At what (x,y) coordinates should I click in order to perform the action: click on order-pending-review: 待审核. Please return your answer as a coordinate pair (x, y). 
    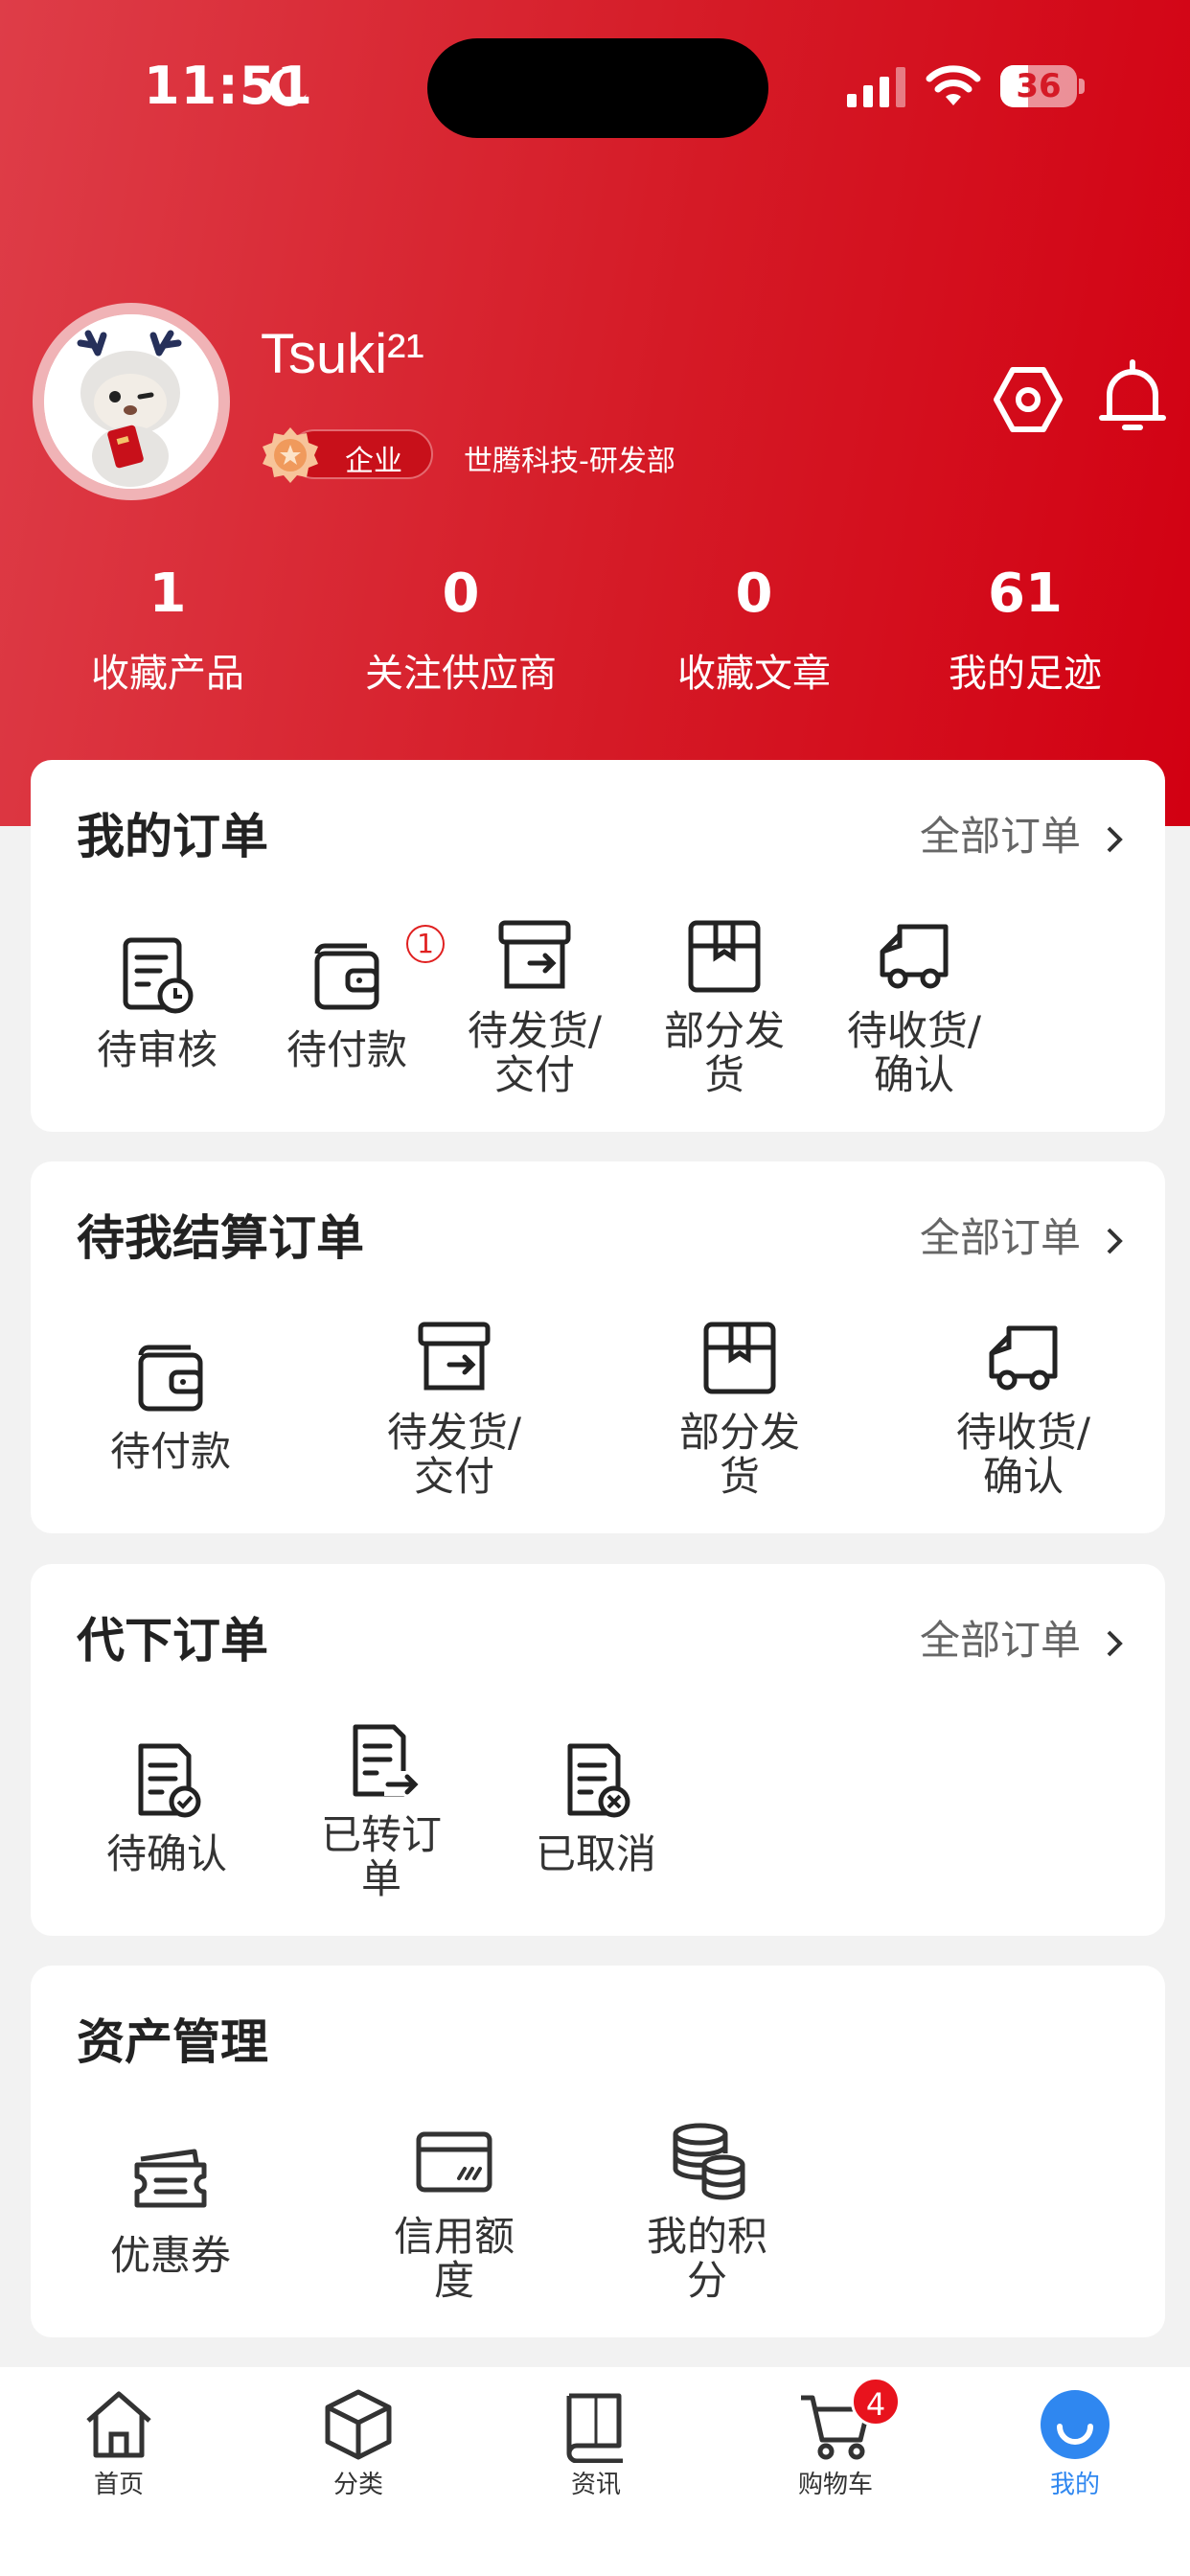
    Looking at the image, I should click on (157, 1002).